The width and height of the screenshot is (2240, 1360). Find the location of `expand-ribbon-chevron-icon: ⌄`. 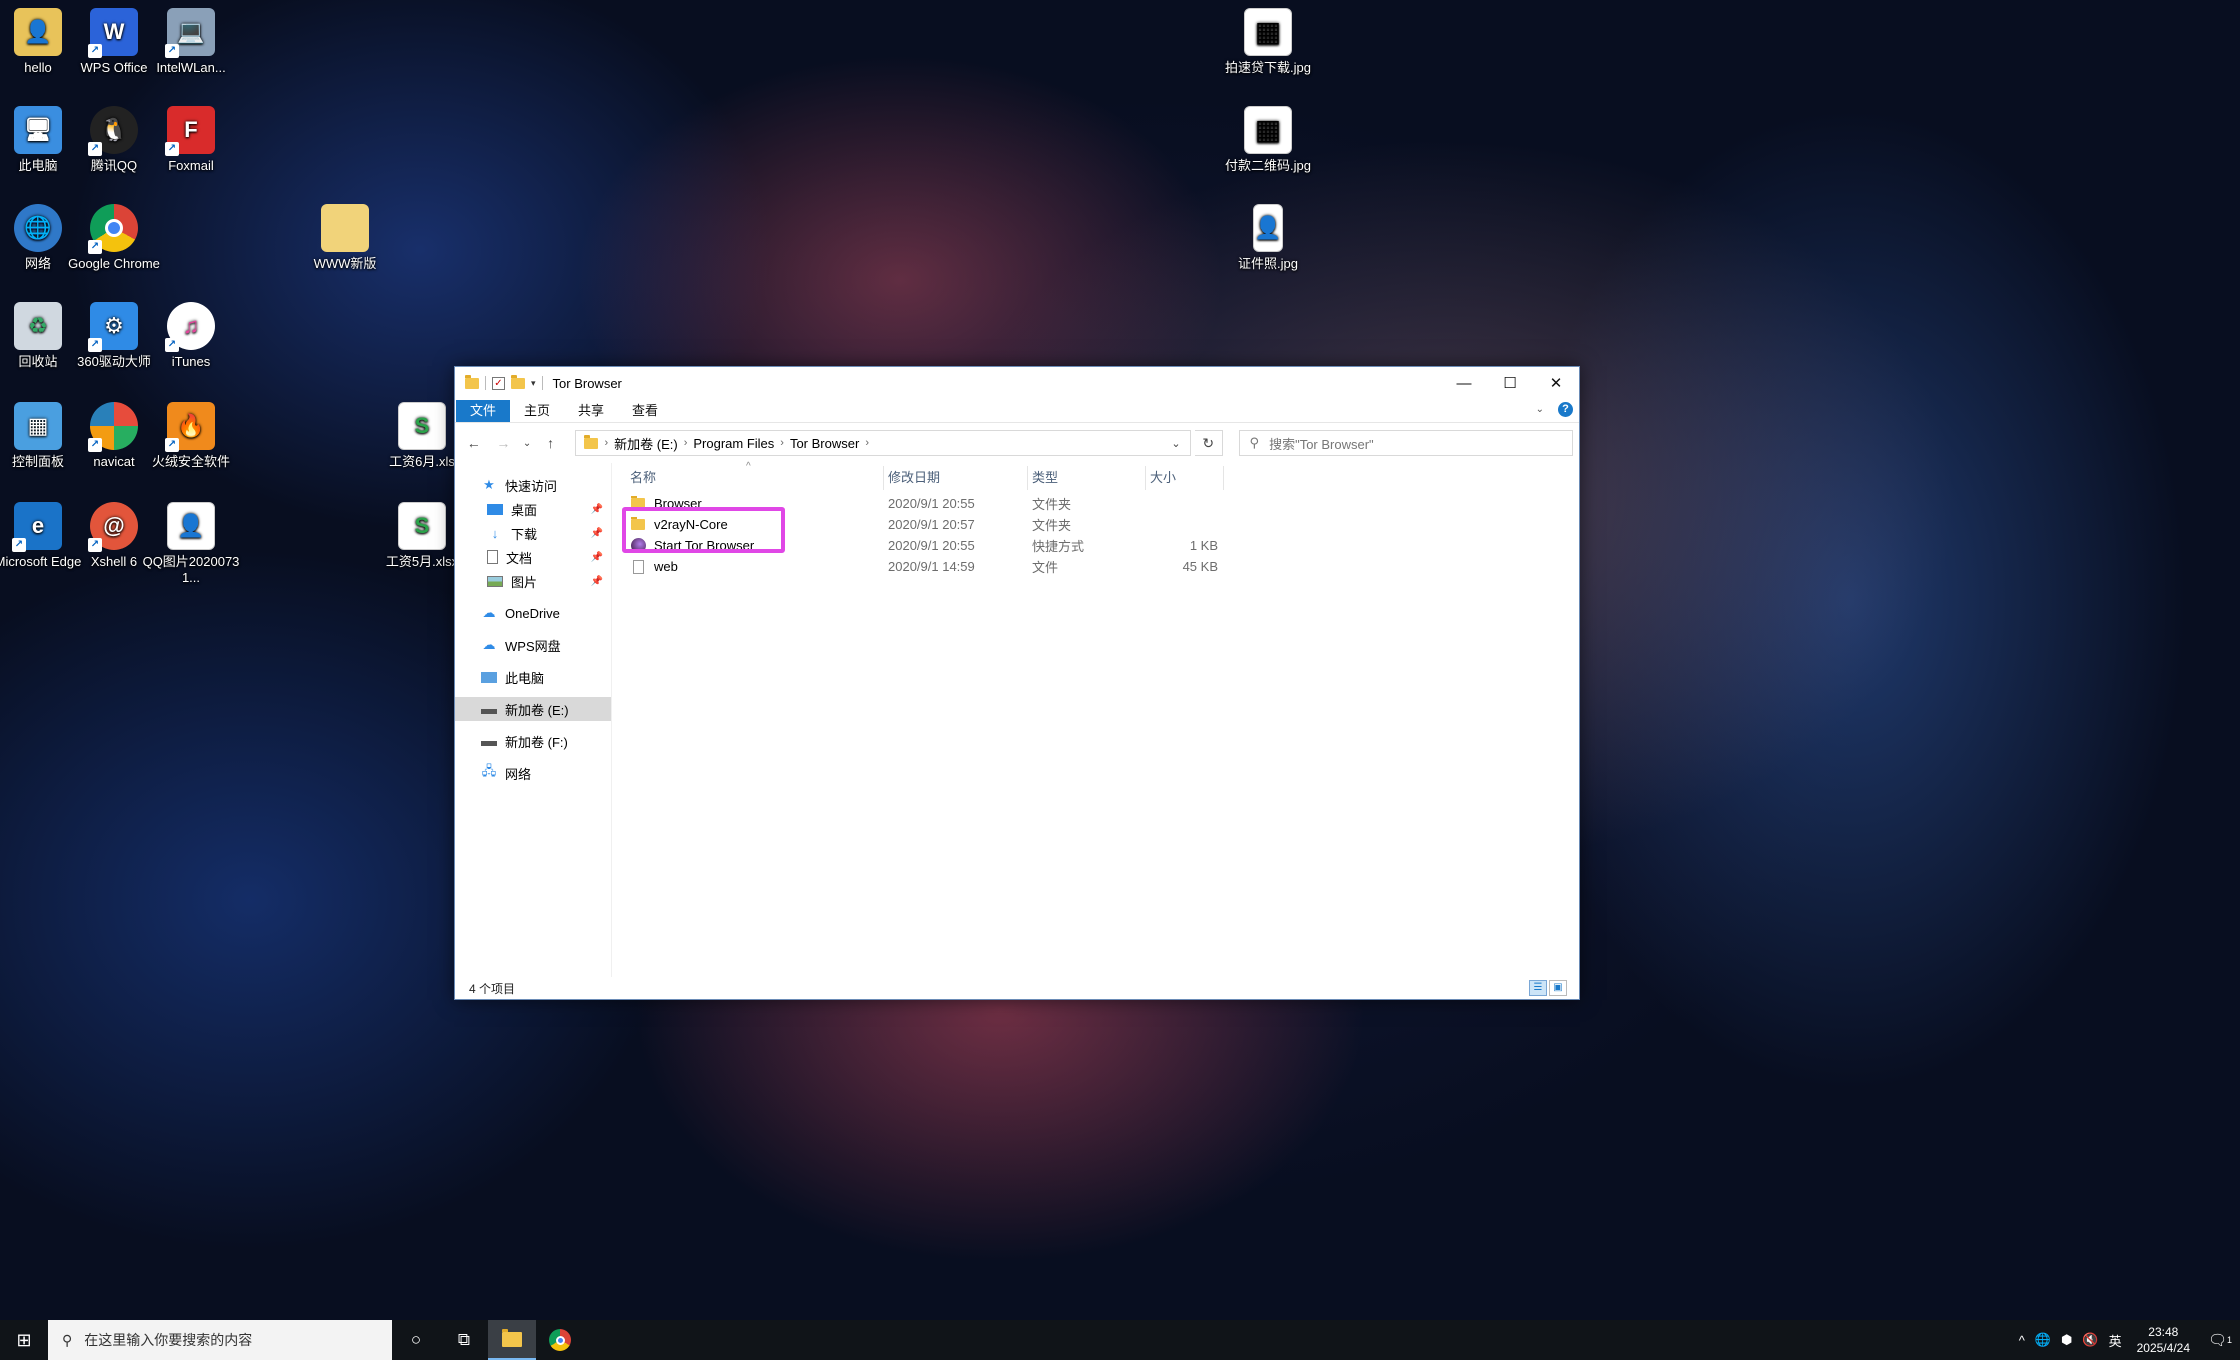

expand-ribbon-chevron-icon: ⌄ is located at coordinates (1540, 409).